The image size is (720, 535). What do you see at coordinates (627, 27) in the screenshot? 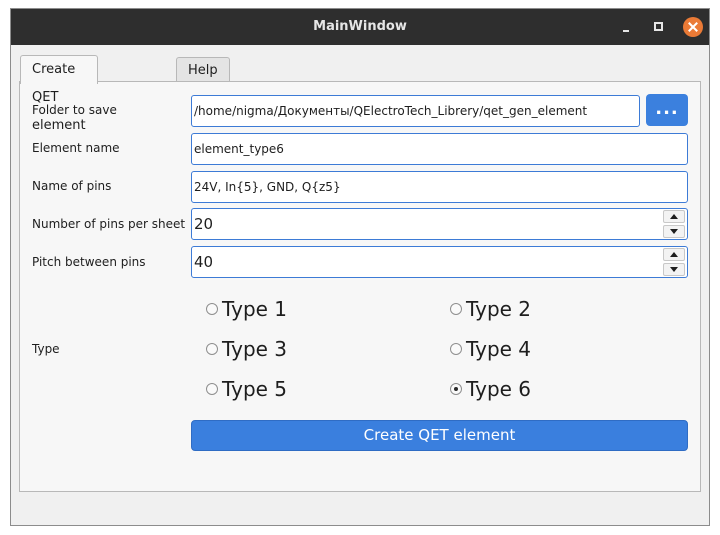
I see `minimize-icon` at bounding box center [627, 27].